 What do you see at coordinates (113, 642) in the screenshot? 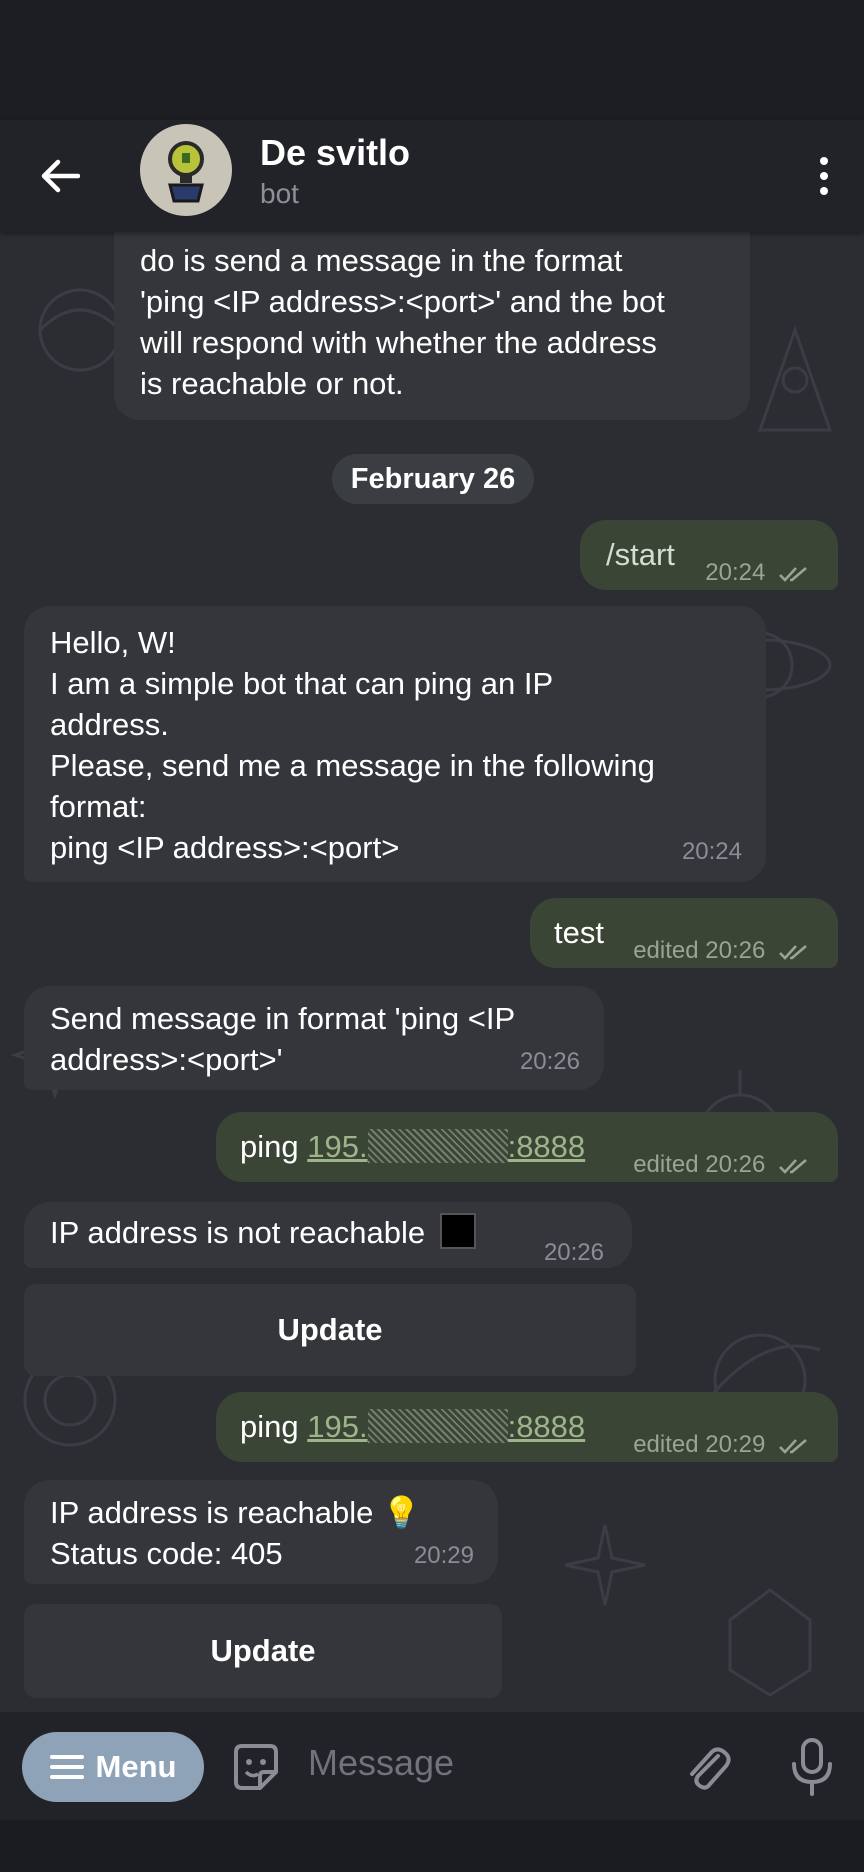
I see `message-text-line: Hello, W!` at bounding box center [113, 642].